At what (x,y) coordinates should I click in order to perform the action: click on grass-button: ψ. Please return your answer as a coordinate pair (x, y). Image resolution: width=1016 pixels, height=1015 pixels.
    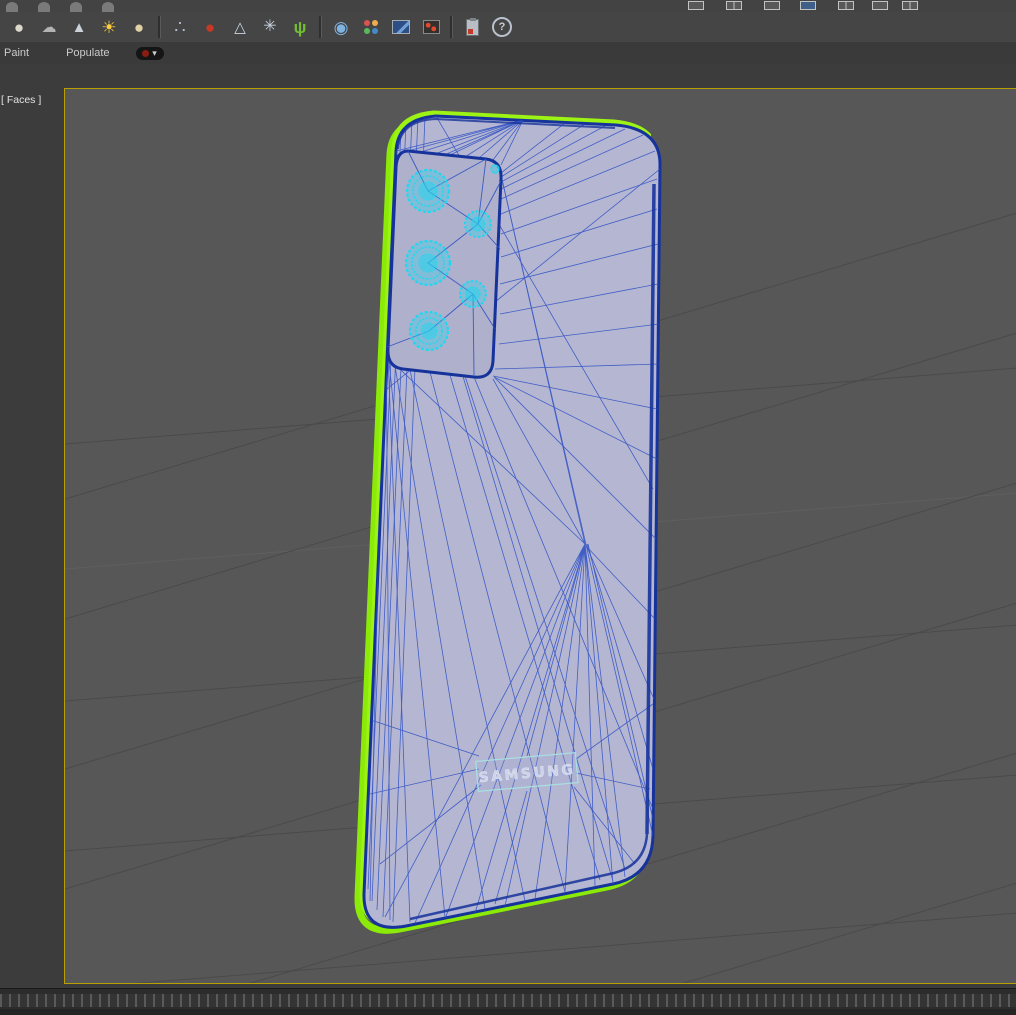
    Looking at the image, I should click on (300, 27).